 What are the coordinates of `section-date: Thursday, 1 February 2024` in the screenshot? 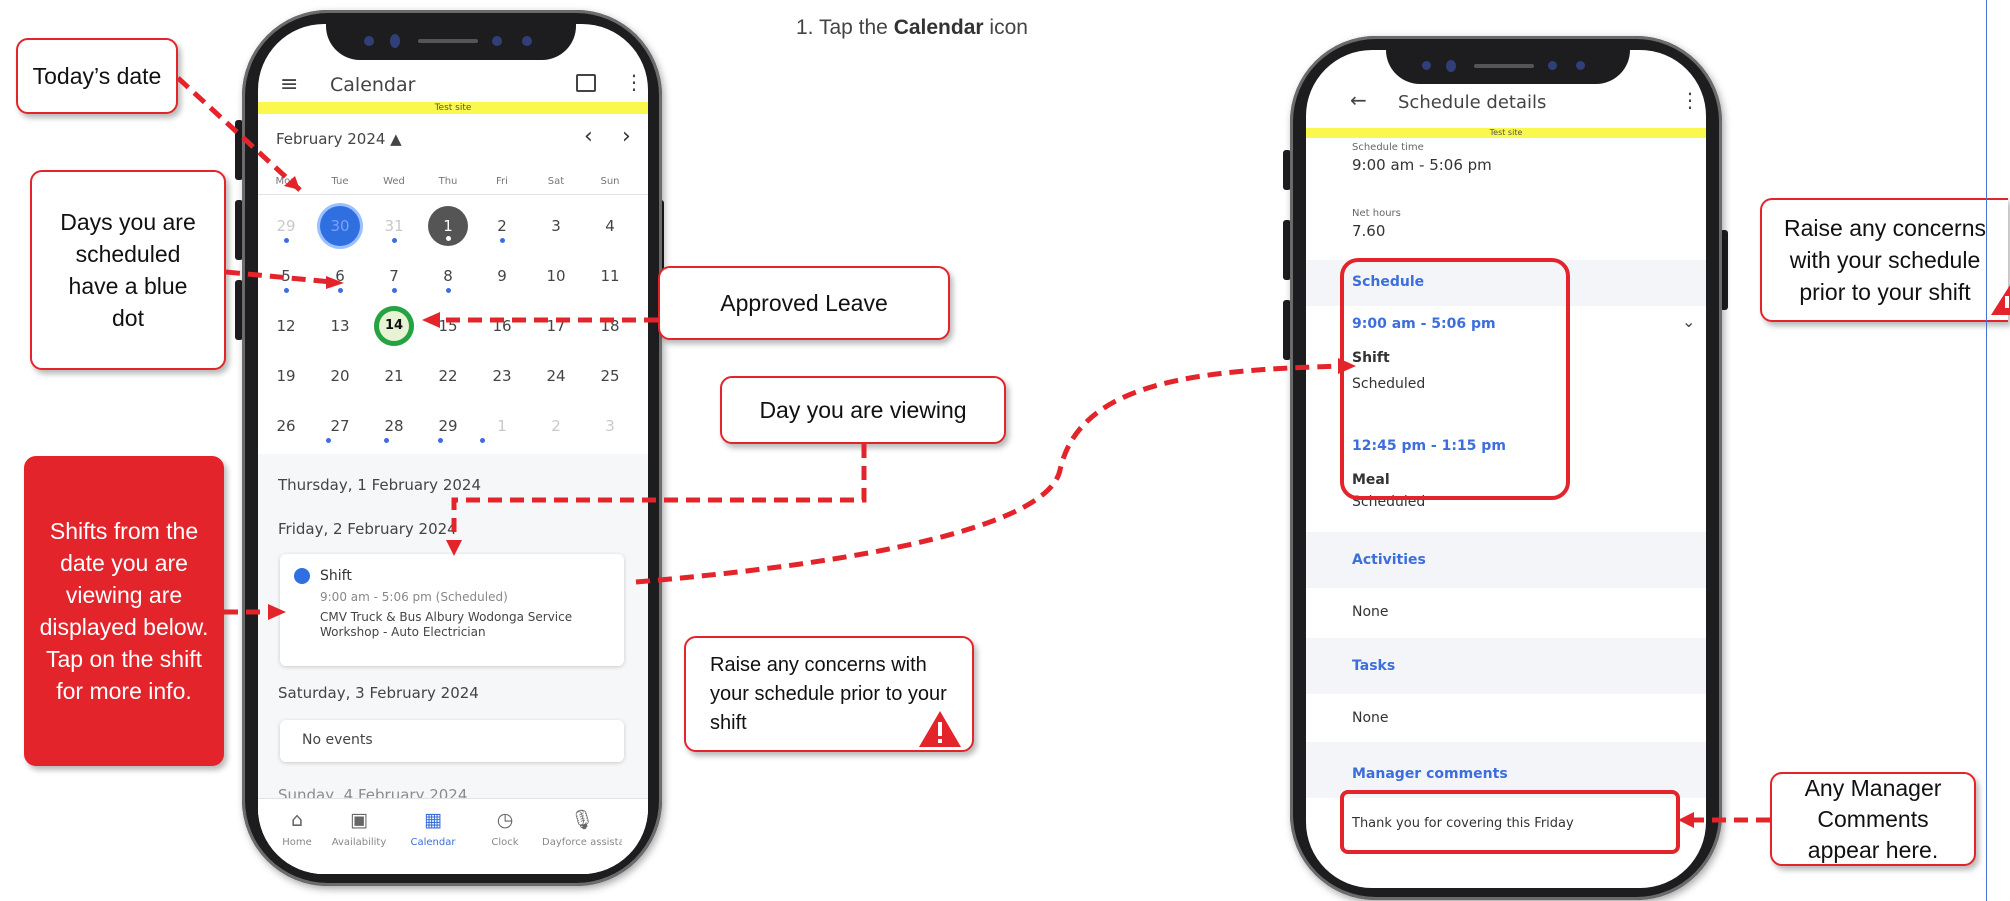 It's located at (380, 485).